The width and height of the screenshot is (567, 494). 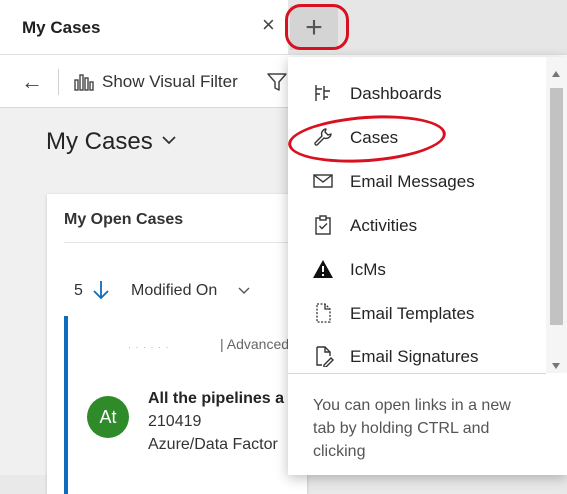 What do you see at coordinates (84, 82) in the screenshot?
I see `bar-chart-icon` at bounding box center [84, 82].